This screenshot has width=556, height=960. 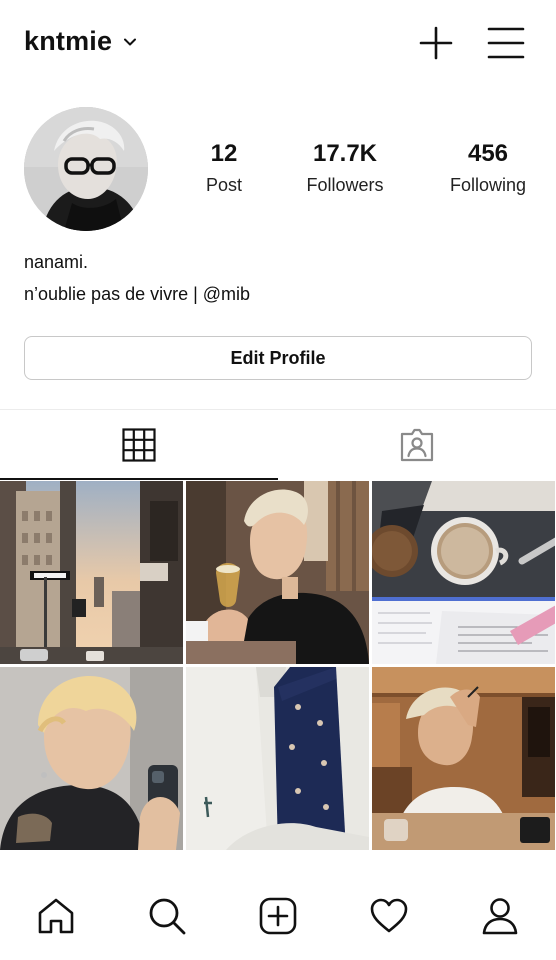 What do you see at coordinates (130, 41) in the screenshot?
I see `chevron-down-icon` at bounding box center [130, 41].